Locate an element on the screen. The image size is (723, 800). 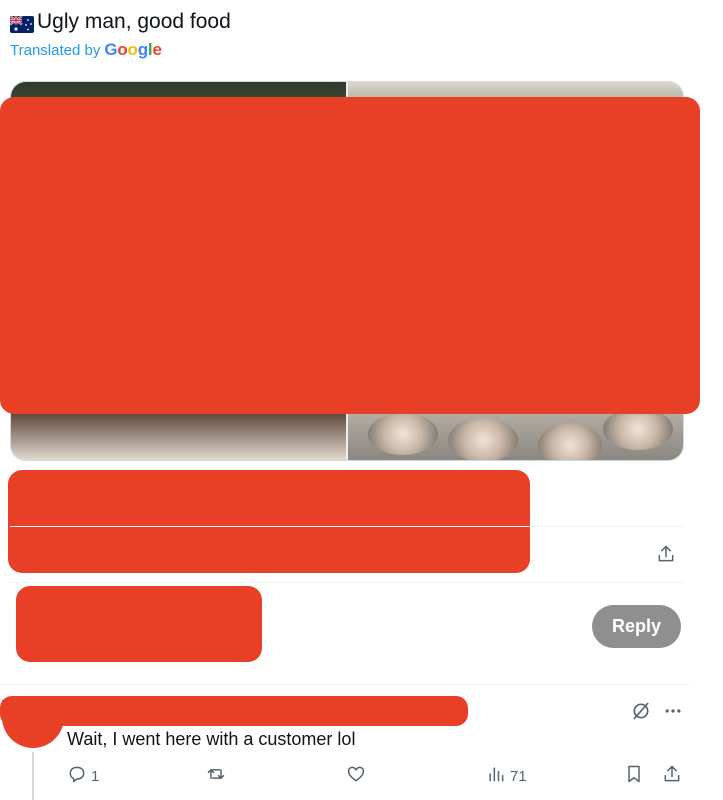
bookmark-action is located at coordinates (634, 776).